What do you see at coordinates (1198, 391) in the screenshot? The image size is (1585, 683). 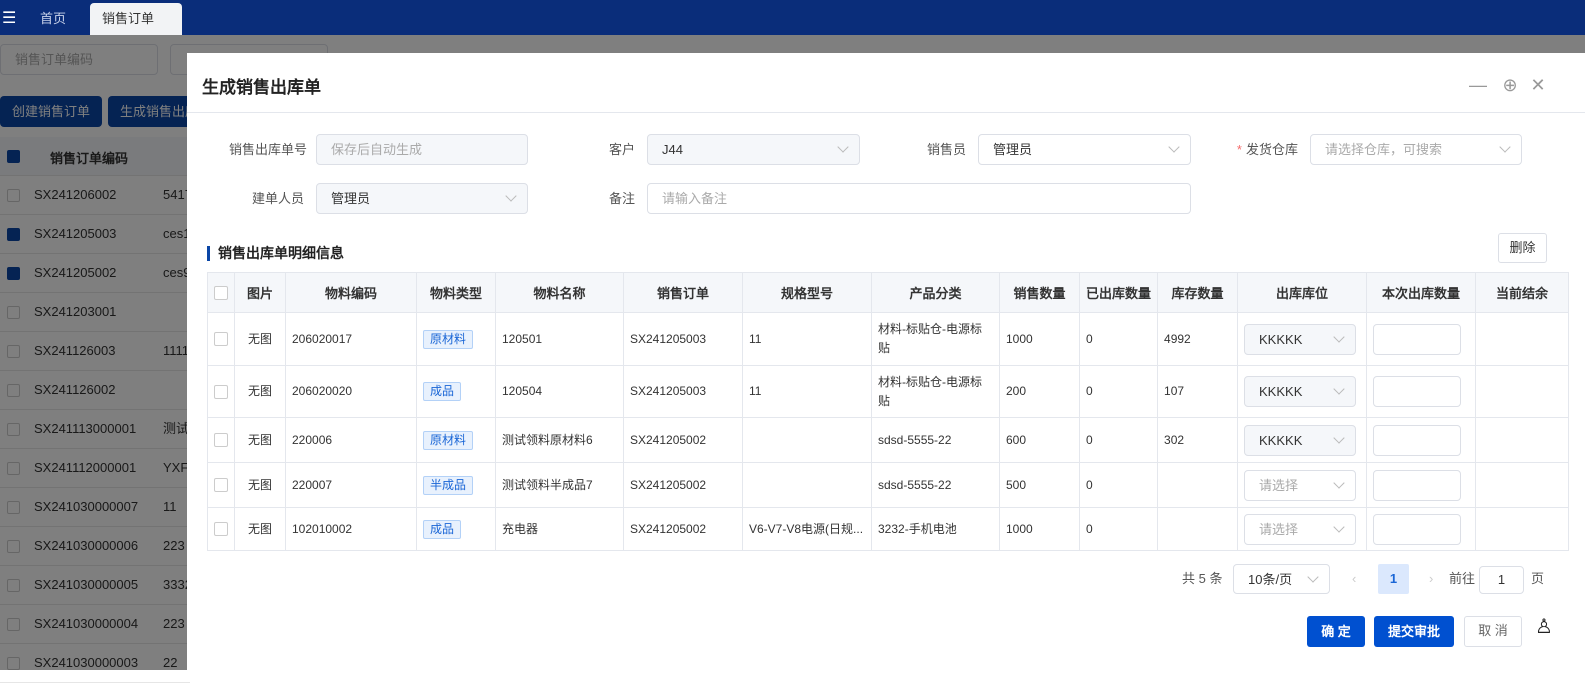 I see `stock-qty: 107` at bounding box center [1198, 391].